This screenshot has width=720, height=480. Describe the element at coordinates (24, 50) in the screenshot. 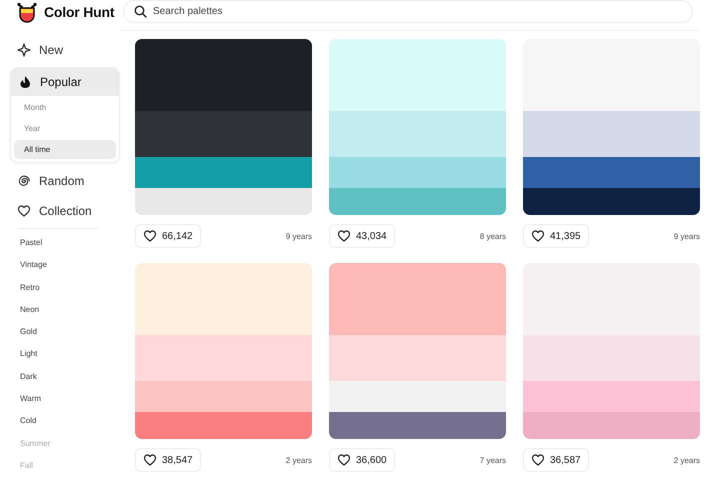

I see `sparkle-icon` at that location.